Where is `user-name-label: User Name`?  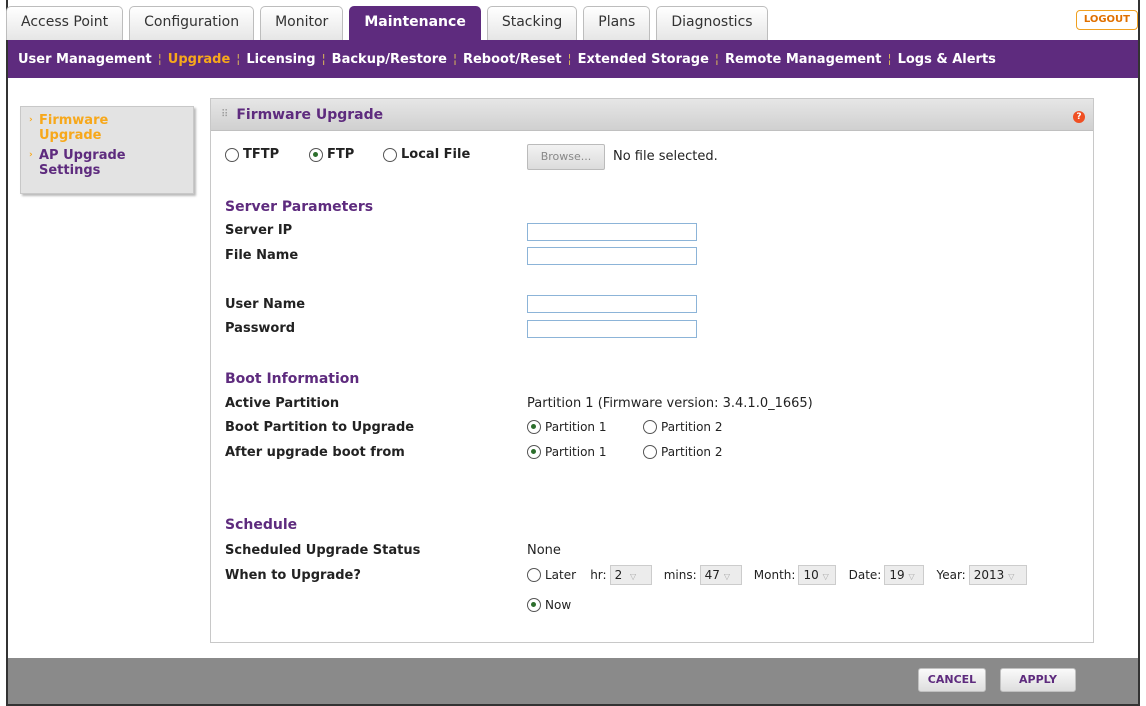 user-name-label: User Name is located at coordinates (265, 304).